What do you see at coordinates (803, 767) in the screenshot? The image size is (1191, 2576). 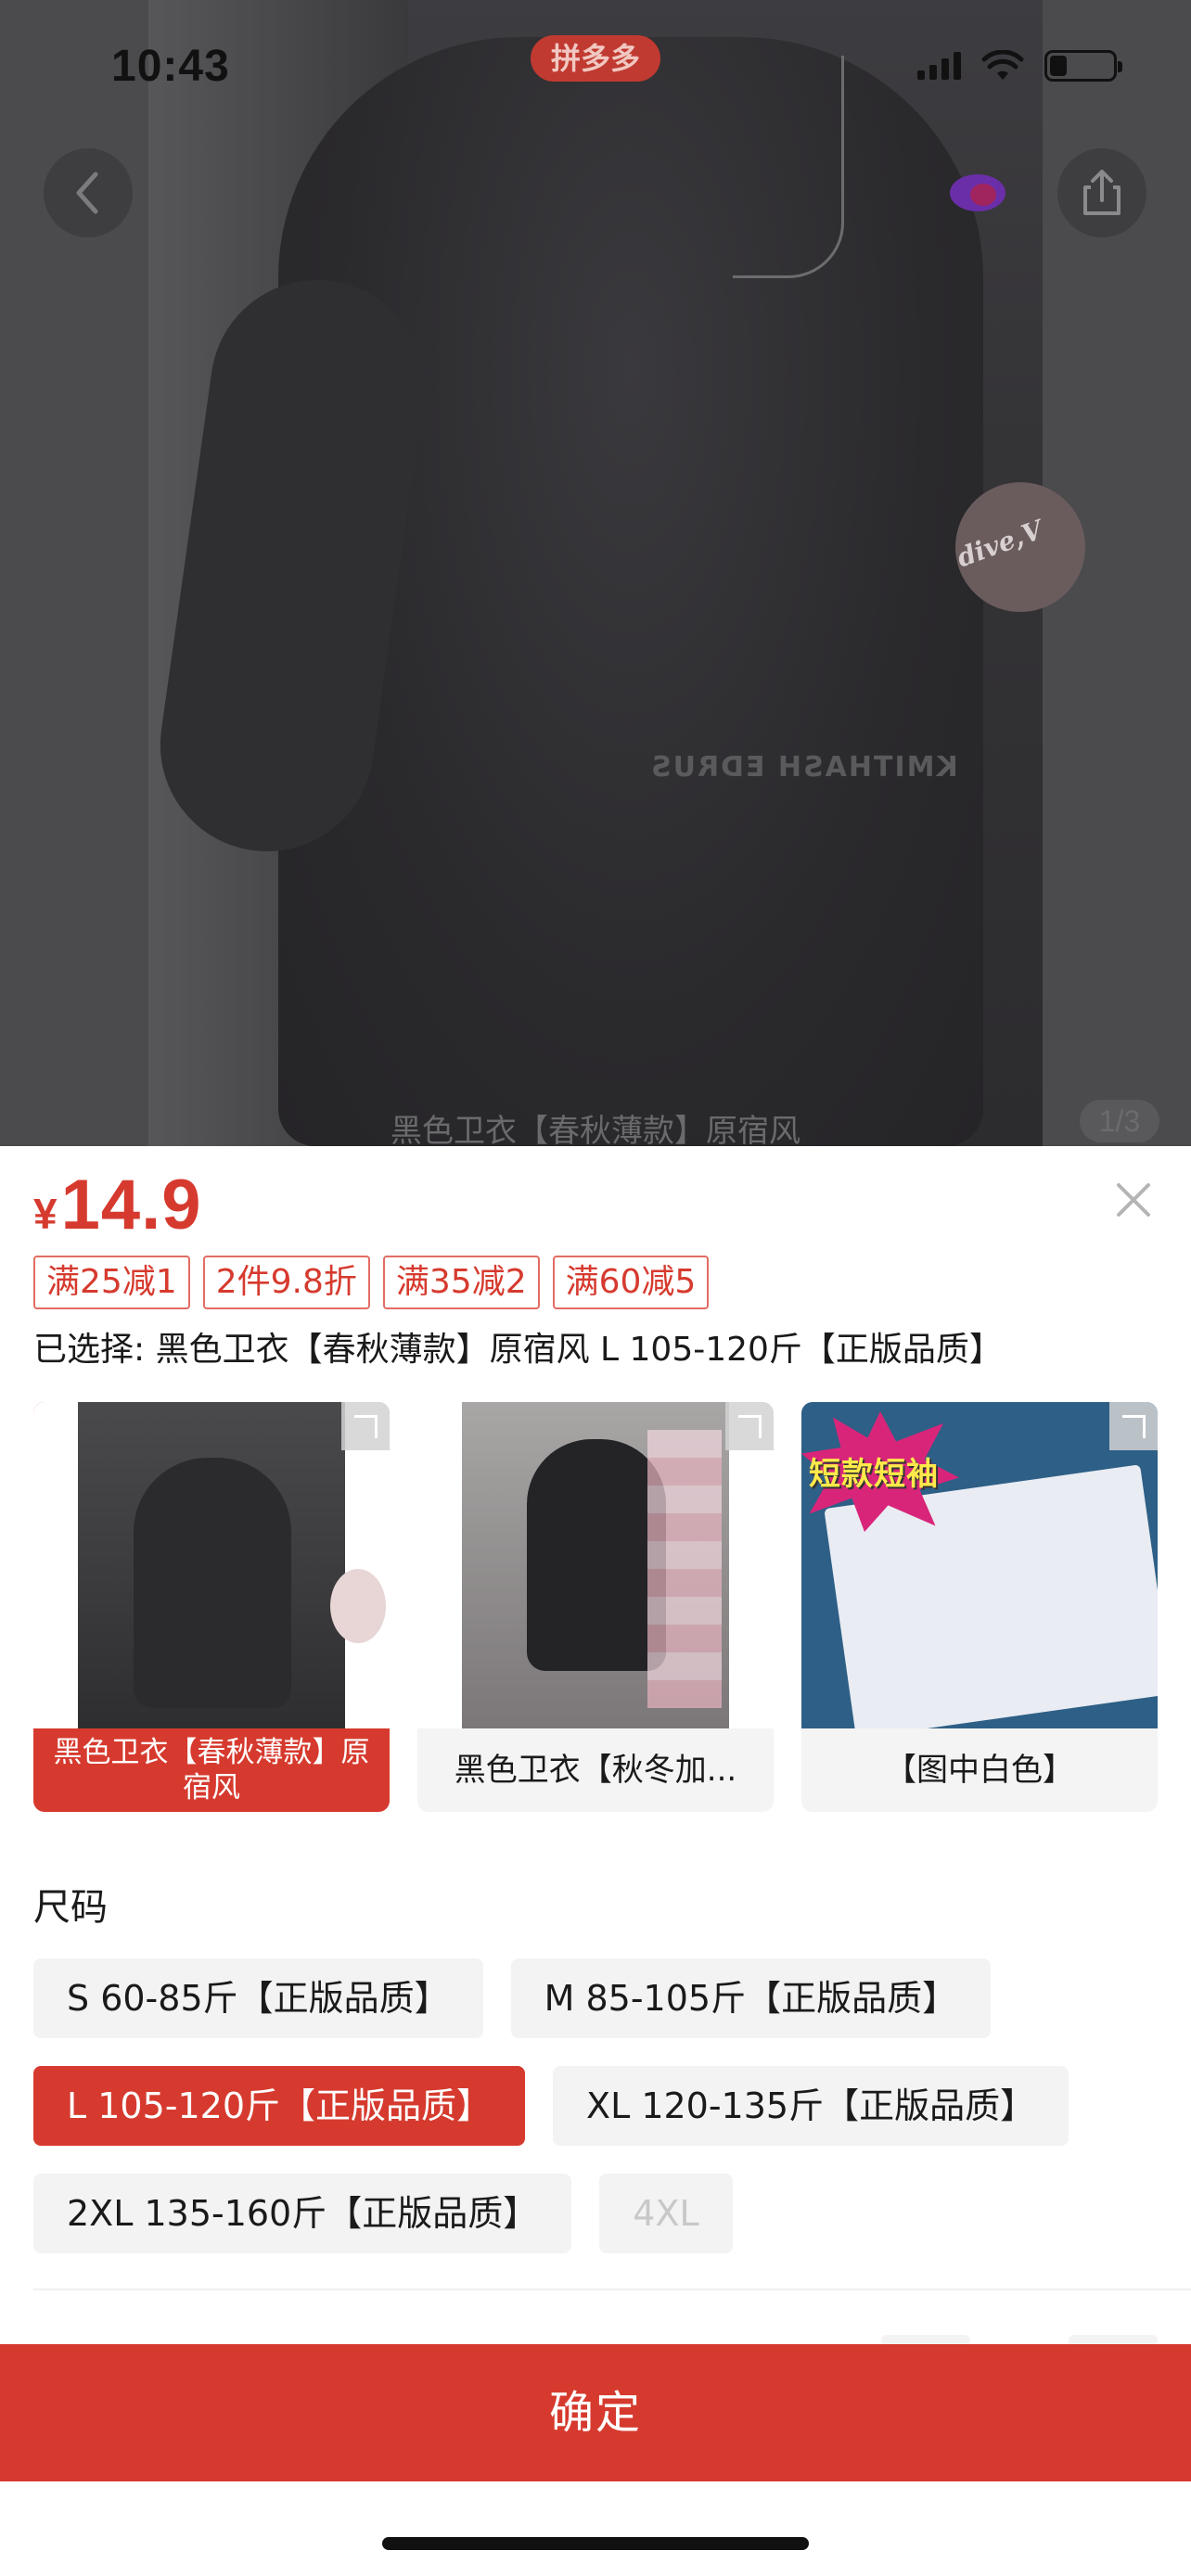 I see `hero-print-text: KMITHASH EDRUS` at bounding box center [803, 767].